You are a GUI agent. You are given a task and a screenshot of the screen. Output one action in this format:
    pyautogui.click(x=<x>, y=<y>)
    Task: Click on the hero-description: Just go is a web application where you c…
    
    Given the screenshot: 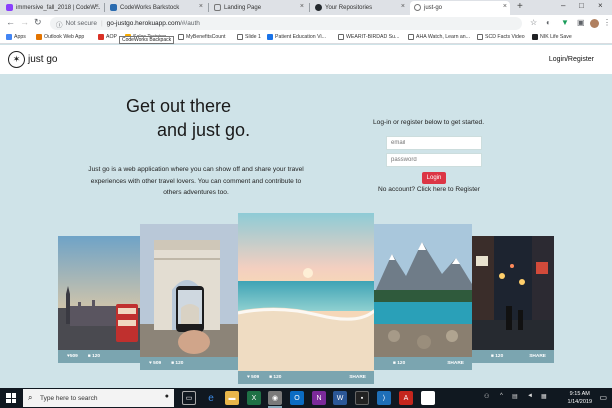 What is the action you would take?
    pyautogui.click(x=196, y=181)
    